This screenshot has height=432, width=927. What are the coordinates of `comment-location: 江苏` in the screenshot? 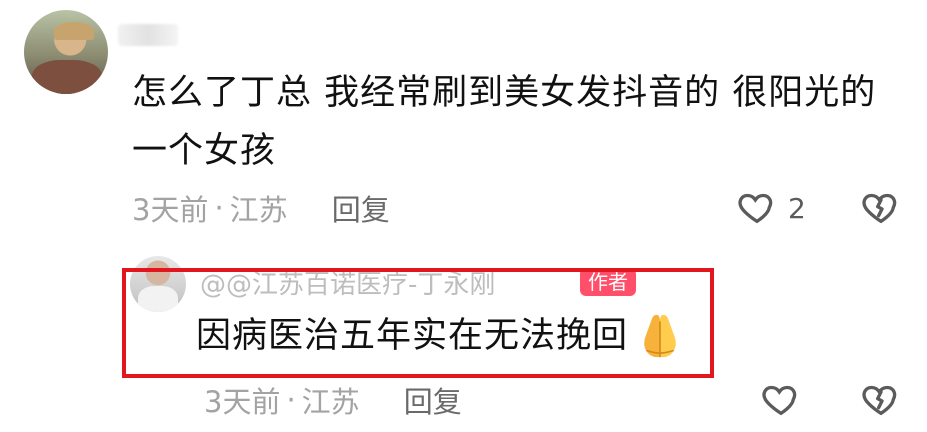 It's located at (258, 210).